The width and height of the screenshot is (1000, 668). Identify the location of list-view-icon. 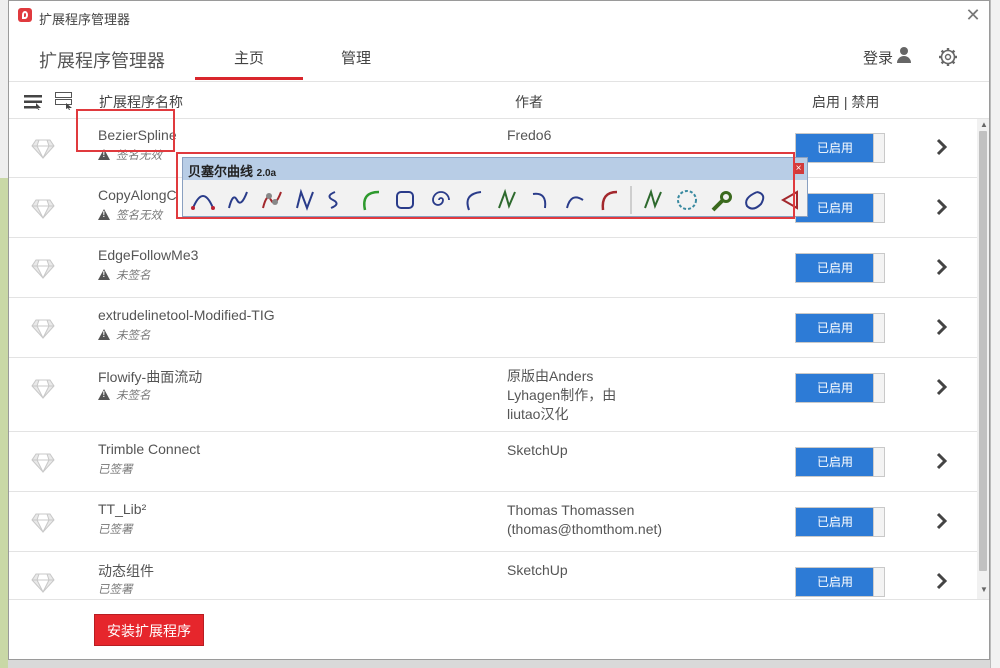
(33, 102).